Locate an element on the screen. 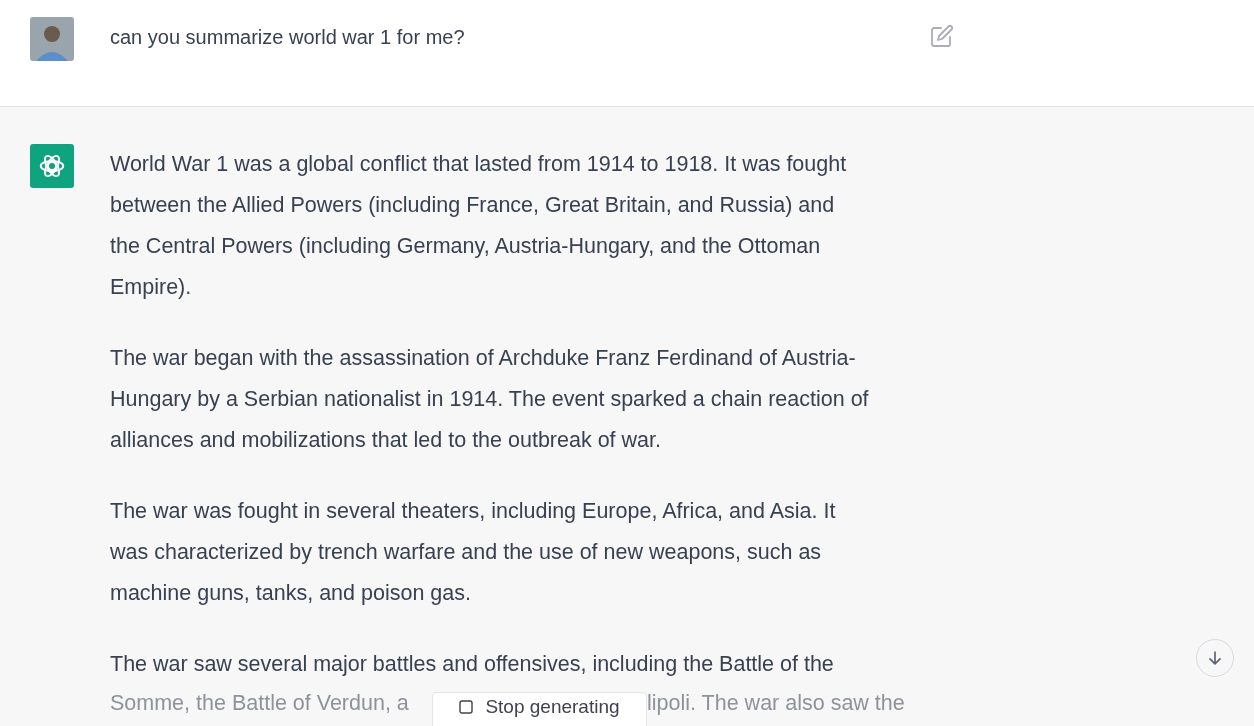 The image size is (1254, 726). faded-text: lipoli. The war also saw the is located at coordinates (776, 703).